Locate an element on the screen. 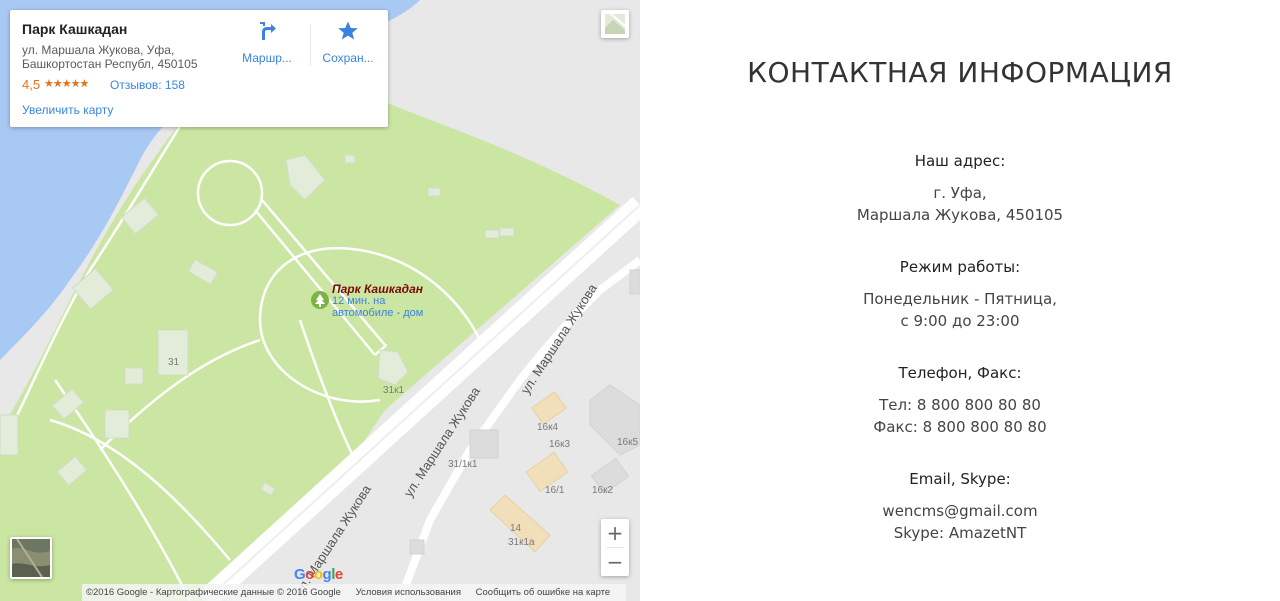 The image size is (1280, 601). address-line: Маршала Жукова, 450105 is located at coordinates (960, 215).